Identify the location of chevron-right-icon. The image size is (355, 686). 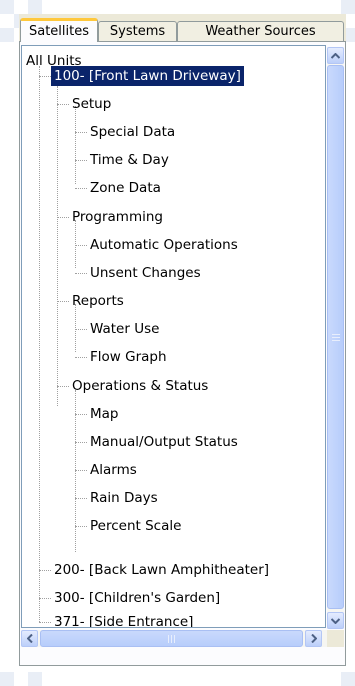
(313, 638).